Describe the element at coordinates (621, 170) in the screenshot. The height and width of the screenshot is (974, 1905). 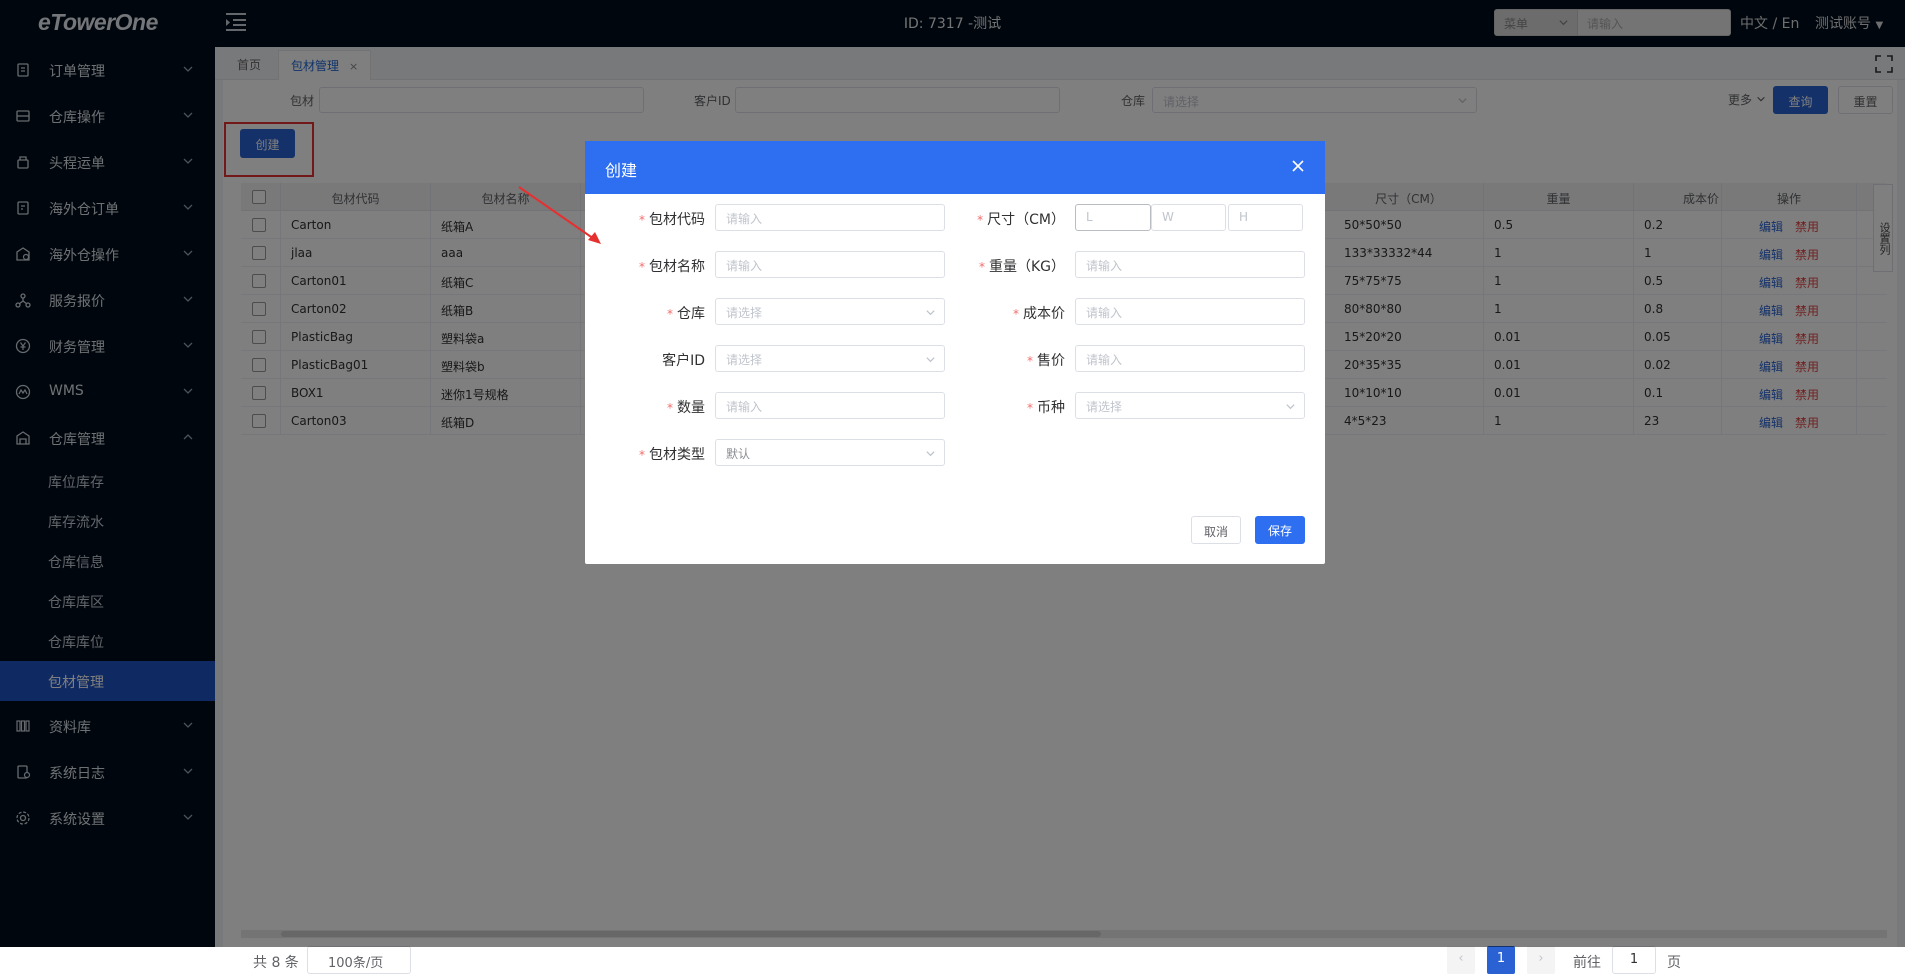
I see `modal-title: 创建` at that location.